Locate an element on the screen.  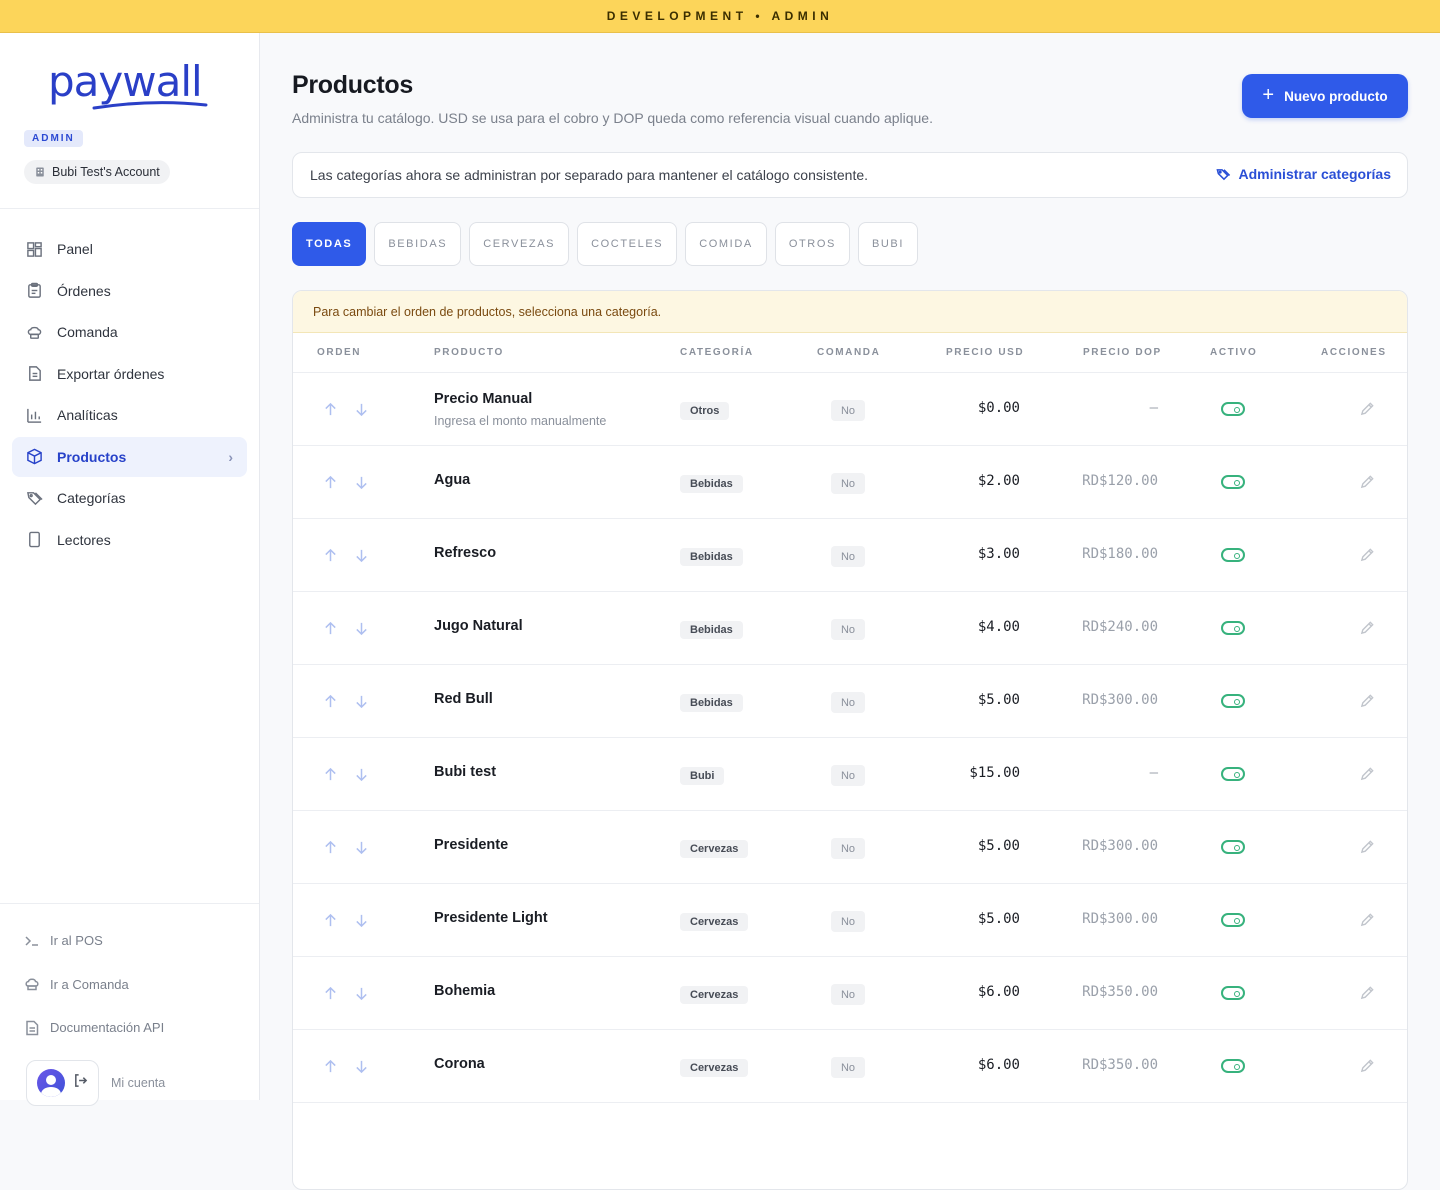
table-row: Bubi test Bubi No $15.00 — is located at coordinates (850, 774).